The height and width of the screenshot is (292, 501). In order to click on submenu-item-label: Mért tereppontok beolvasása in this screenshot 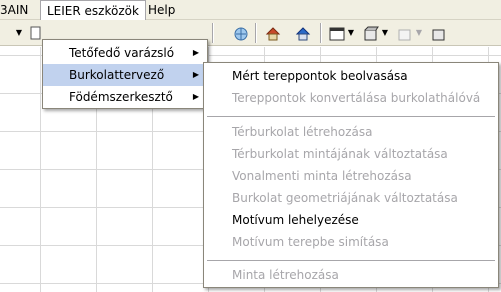, I will do `click(320, 76)`.